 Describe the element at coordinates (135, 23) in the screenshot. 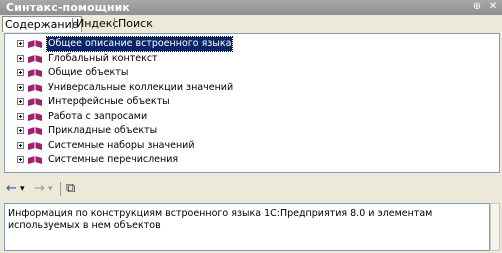

I see `tab-search: Поиск` at that location.